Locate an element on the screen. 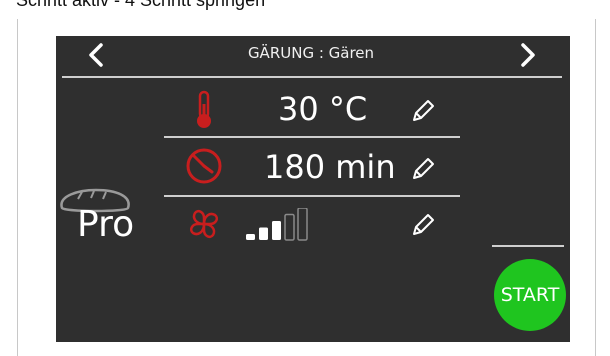 The image size is (610, 356). step-title: GÄRUNG : Gären is located at coordinates (311, 53).